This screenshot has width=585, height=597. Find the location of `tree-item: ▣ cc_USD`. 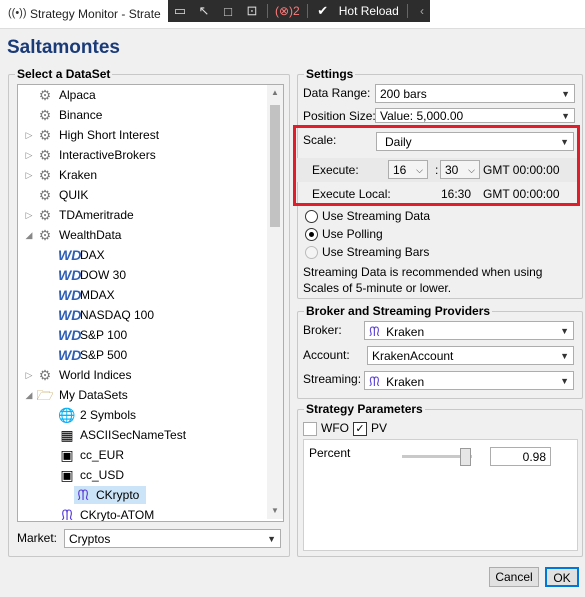

tree-item: ▣ cc_USD is located at coordinates (141, 475).